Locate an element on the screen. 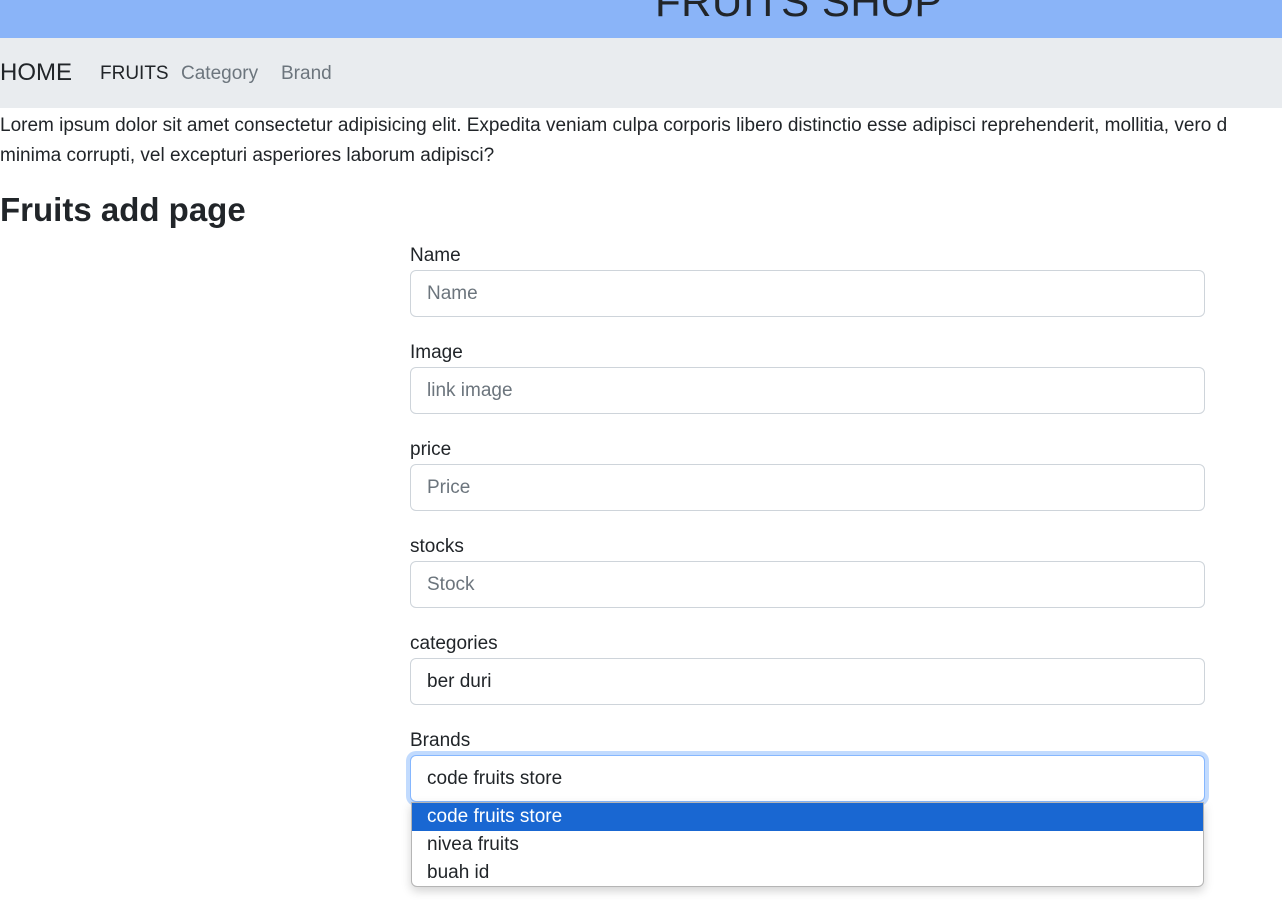 The image size is (1282, 900). image-input is located at coordinates (807, 390).